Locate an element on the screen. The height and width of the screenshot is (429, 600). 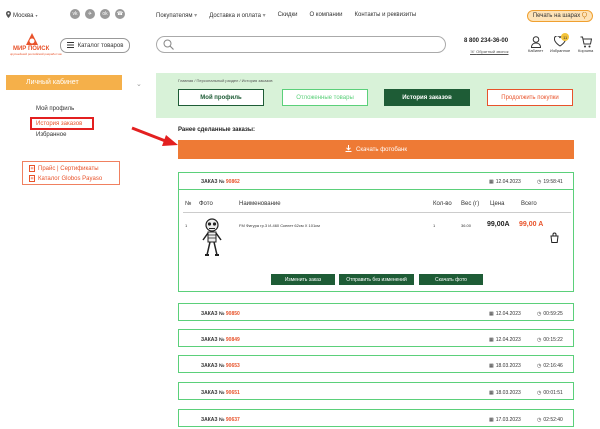
order-row: ЗАКАЗ № 90850 ▦ 12.04.2023 ◷ 00:59:25 is located at coordinates (376, 312).